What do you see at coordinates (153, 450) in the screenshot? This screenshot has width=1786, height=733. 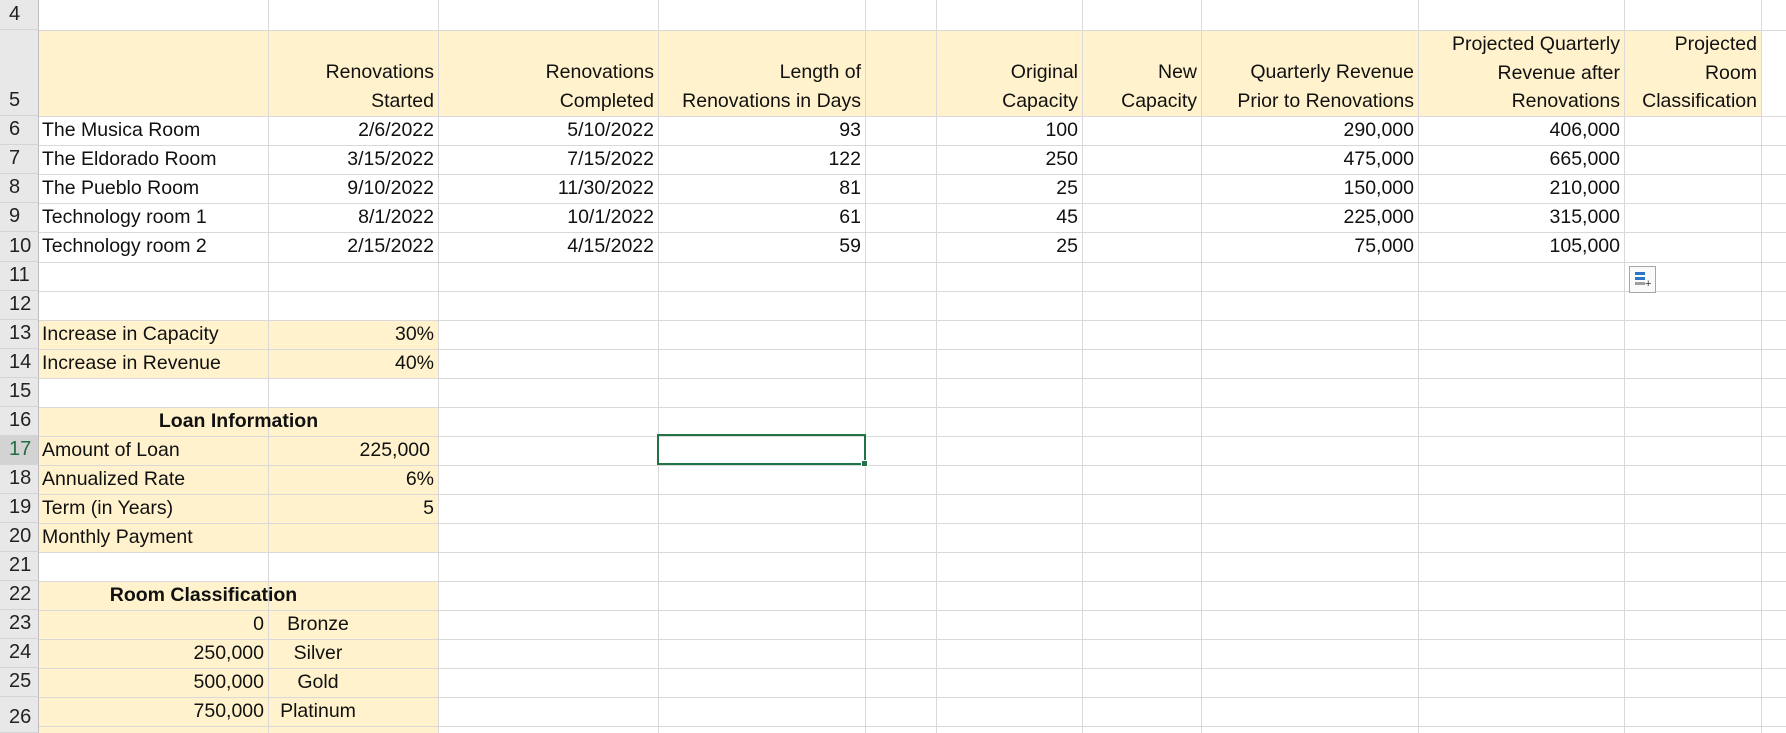 I see `loan-amount-label: Amount of Loan` at bounding box center [153, 450].